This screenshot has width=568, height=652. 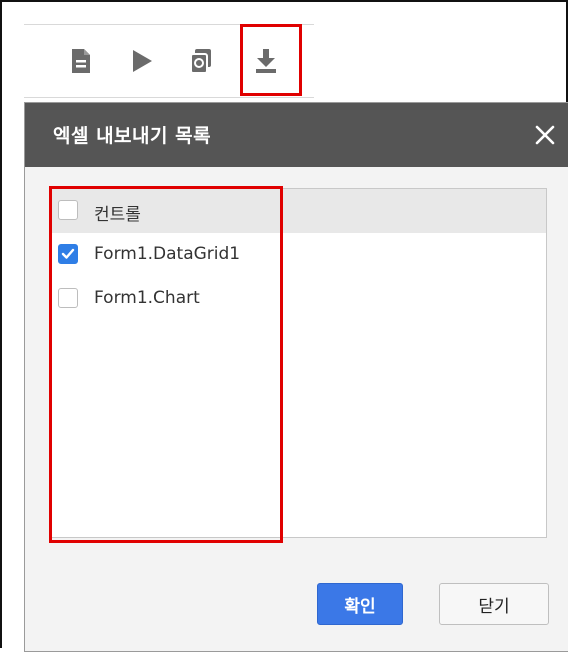 I want to click on ok-button: 확인, so click(x=360, y=604).